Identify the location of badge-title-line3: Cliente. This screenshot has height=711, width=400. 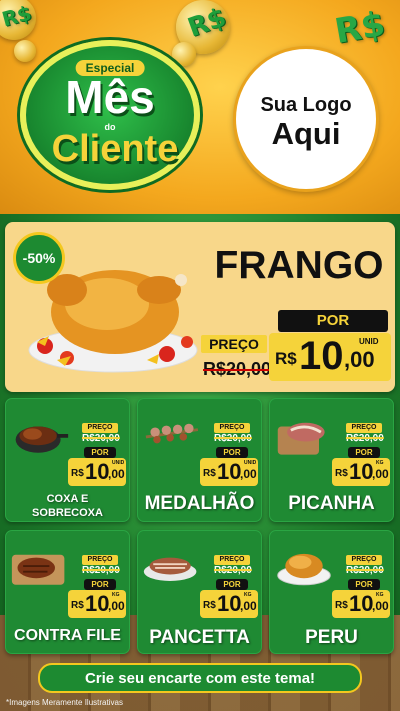
(115, 149).